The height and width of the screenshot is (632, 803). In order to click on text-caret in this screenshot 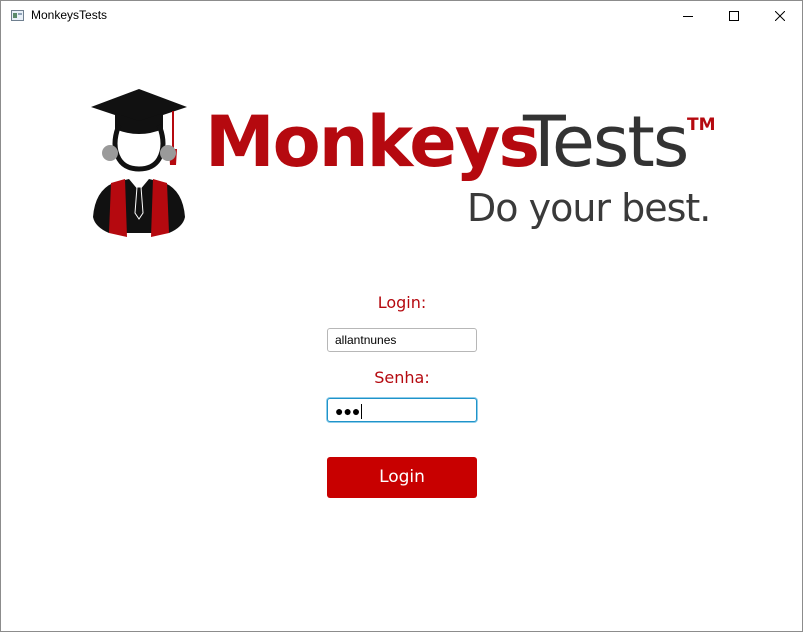, I will do `click(362, 411)`.